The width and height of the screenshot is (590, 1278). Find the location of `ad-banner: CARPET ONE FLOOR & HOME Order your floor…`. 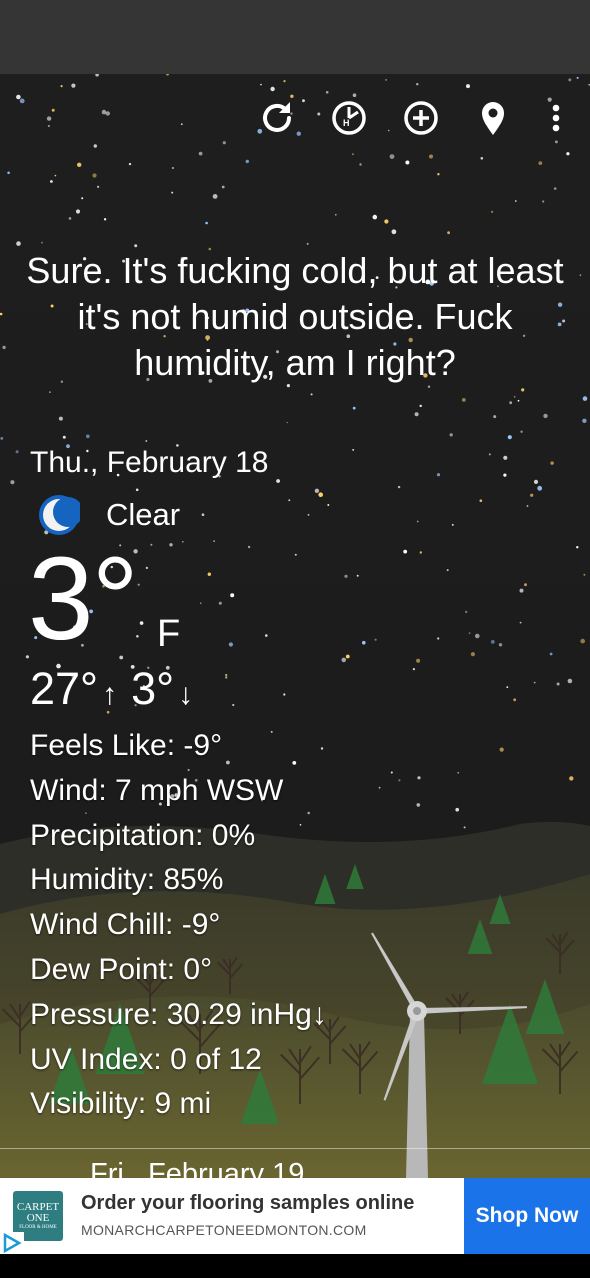

ad-banner: CARPET ONE FLOOR & HOME Order your floor… is located at coordinates (295, 1216).